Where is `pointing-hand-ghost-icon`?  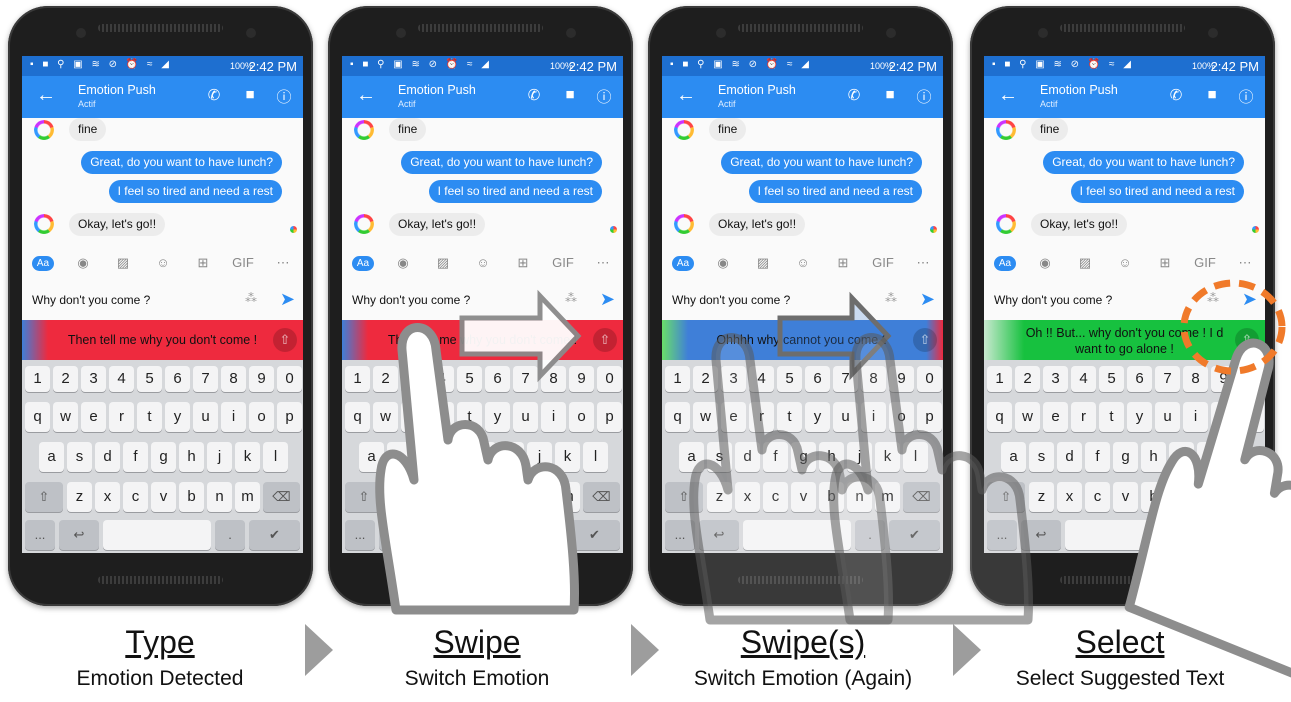 pointing-hand-ghost-icon is located at coordinates (931, 479).